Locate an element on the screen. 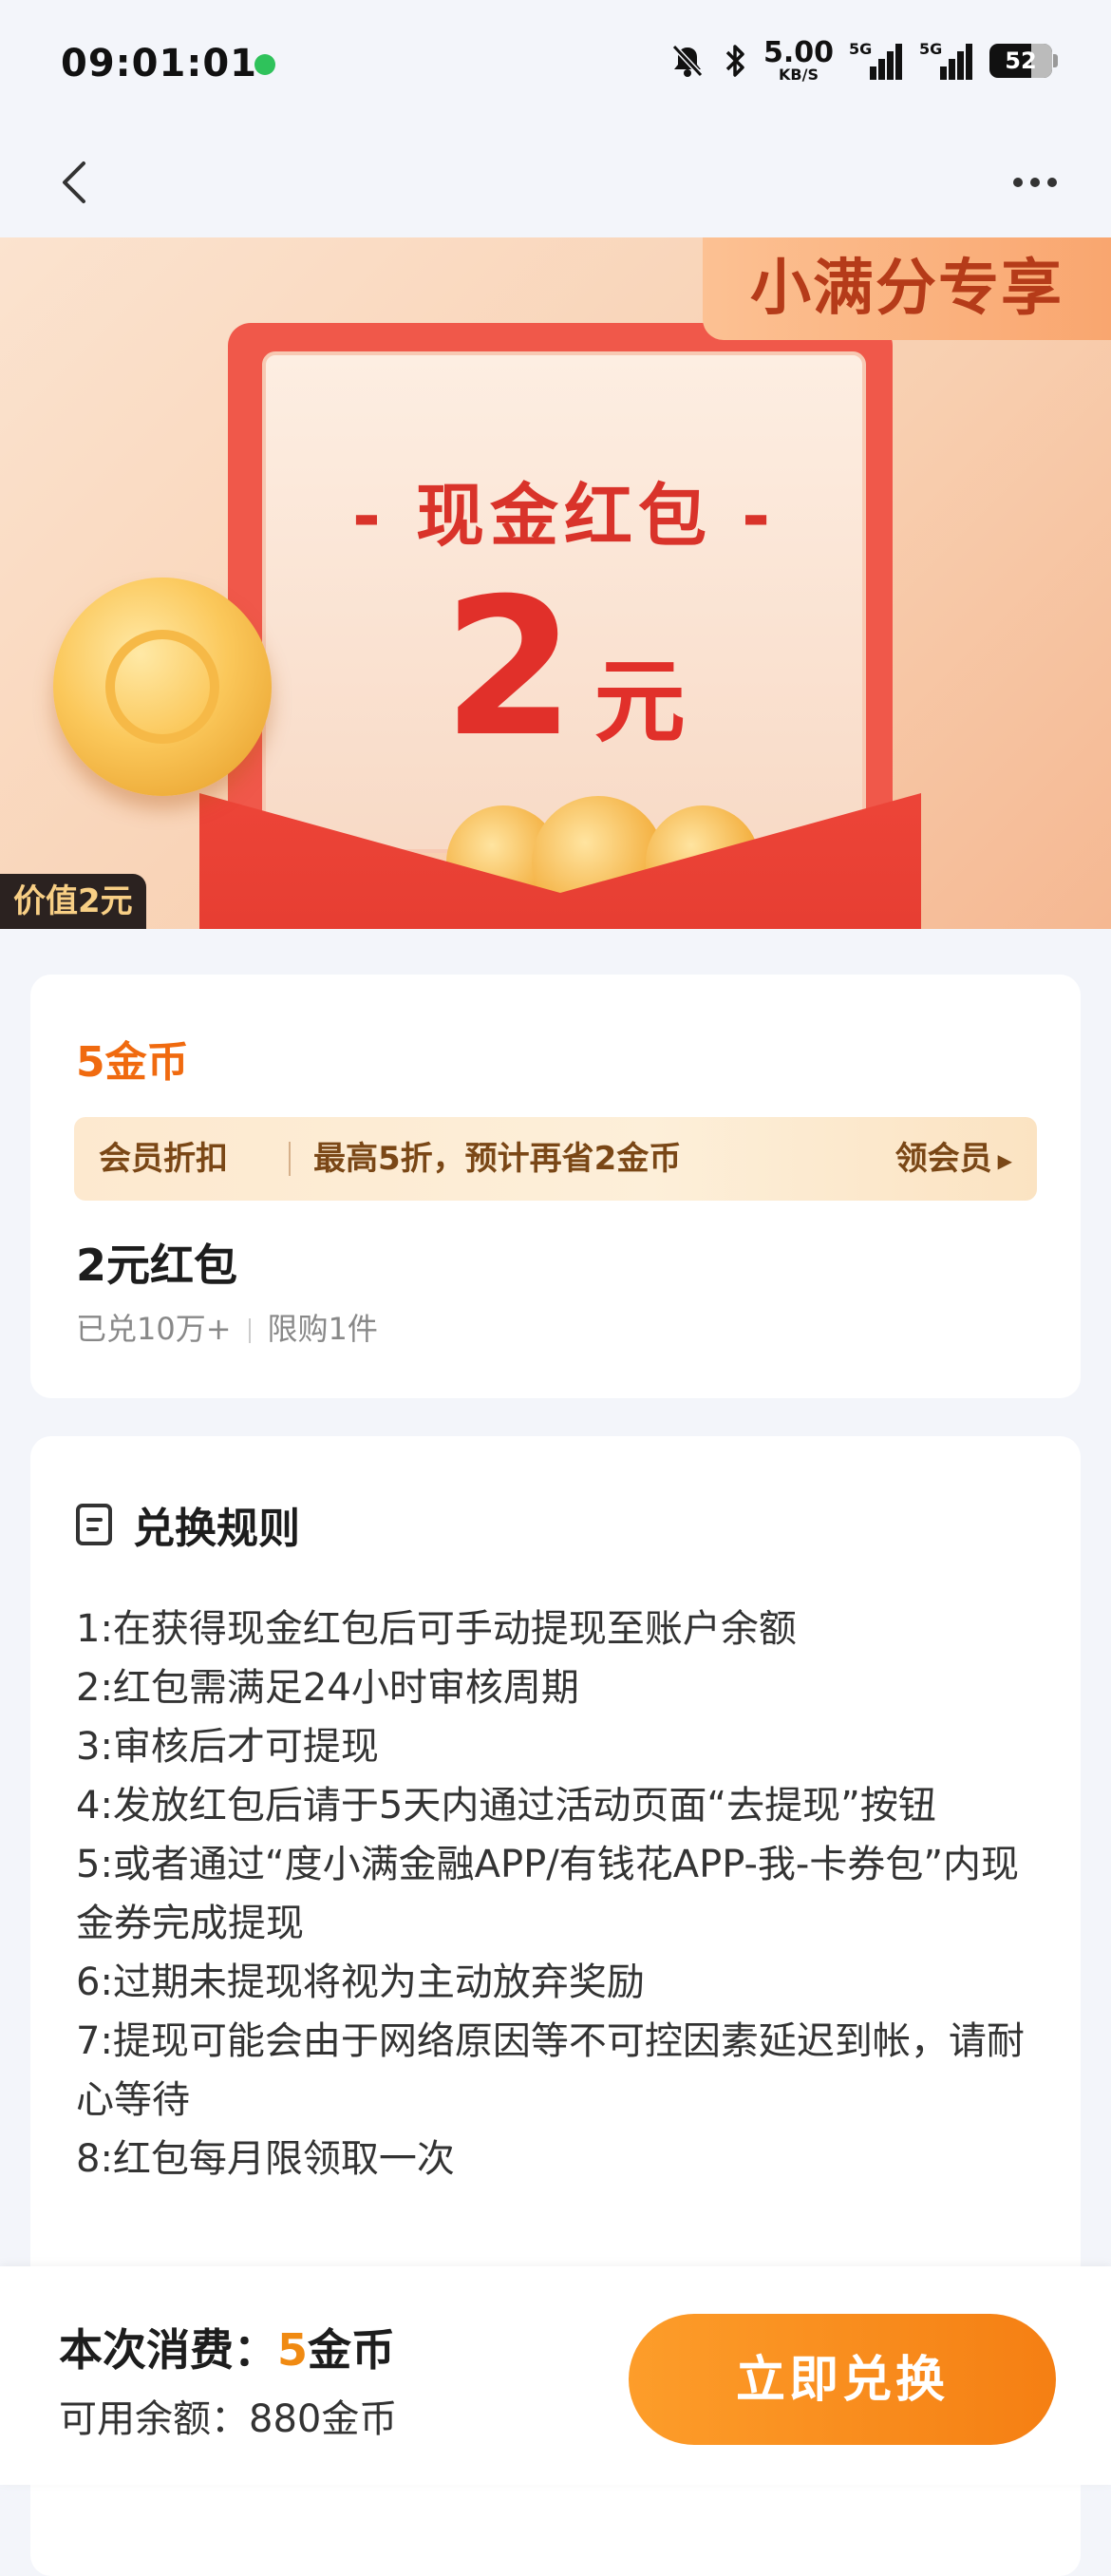 The image size is (1111, 2576). product-name: 2元红包 is located at coordinates (157, 1265).